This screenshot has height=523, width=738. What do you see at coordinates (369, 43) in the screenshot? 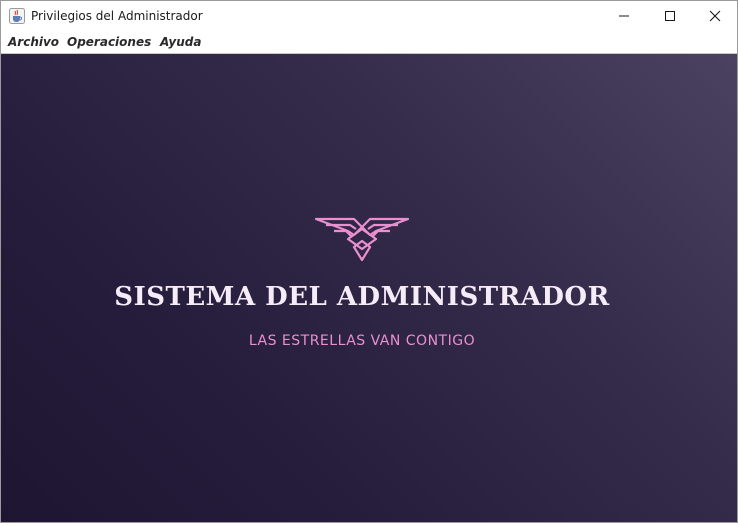
I see `menu-bar: Archivo Operaciones Ayuda` at bounding box center [369, 43].